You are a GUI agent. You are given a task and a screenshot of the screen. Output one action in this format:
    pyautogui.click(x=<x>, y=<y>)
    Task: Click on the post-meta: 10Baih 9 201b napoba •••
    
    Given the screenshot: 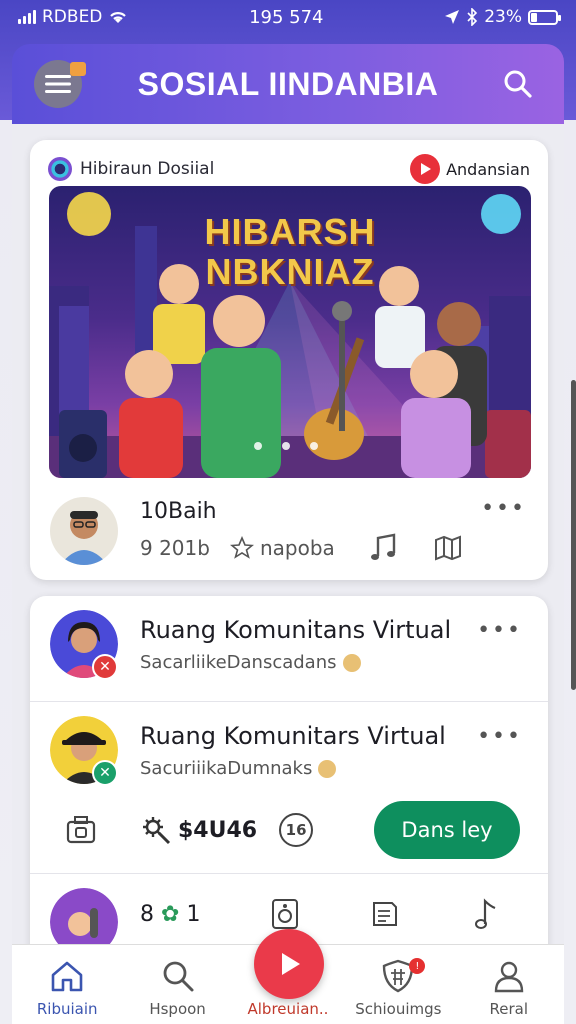 What is the action you would take?
    pyautogui.click(x=289, y=531)
    